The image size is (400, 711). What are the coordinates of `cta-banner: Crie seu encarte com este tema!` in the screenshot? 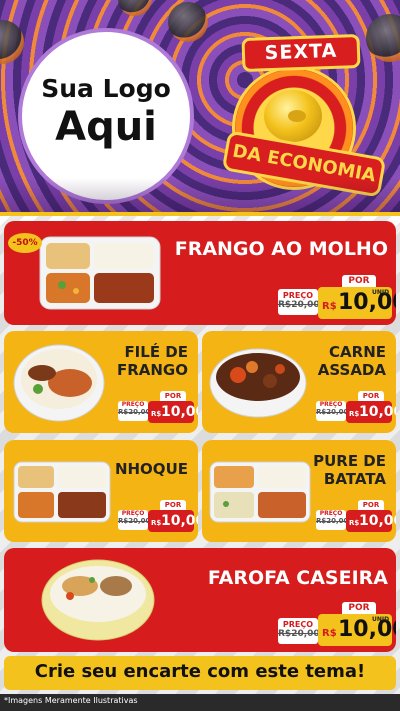 It's located at (200, 673).